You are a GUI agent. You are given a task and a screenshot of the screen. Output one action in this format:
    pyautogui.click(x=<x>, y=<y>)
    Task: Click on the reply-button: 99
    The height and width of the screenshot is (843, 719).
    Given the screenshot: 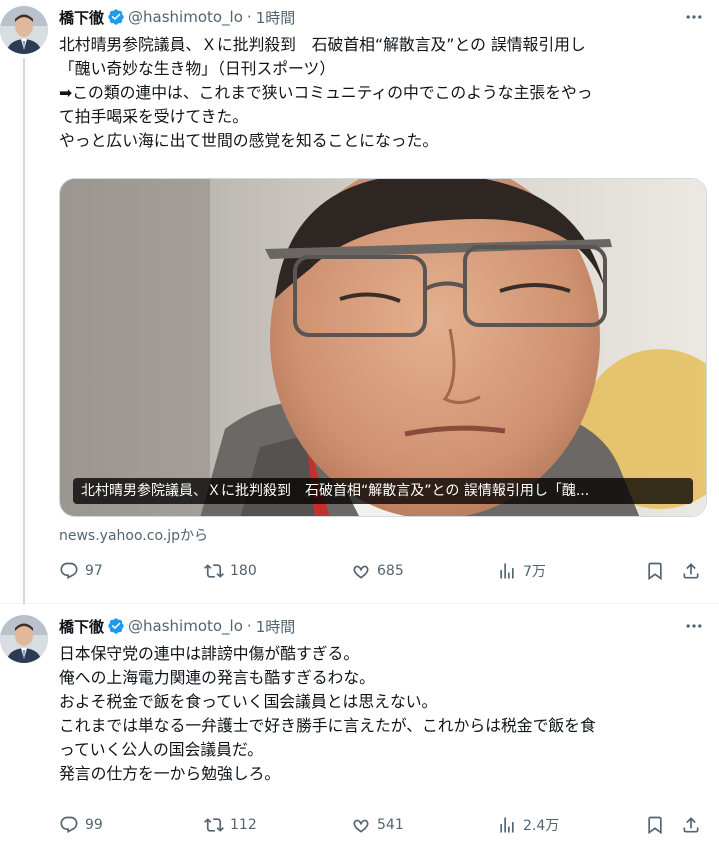 What is the action you would take?
    pyautogui.click(x=81, y=825)
    